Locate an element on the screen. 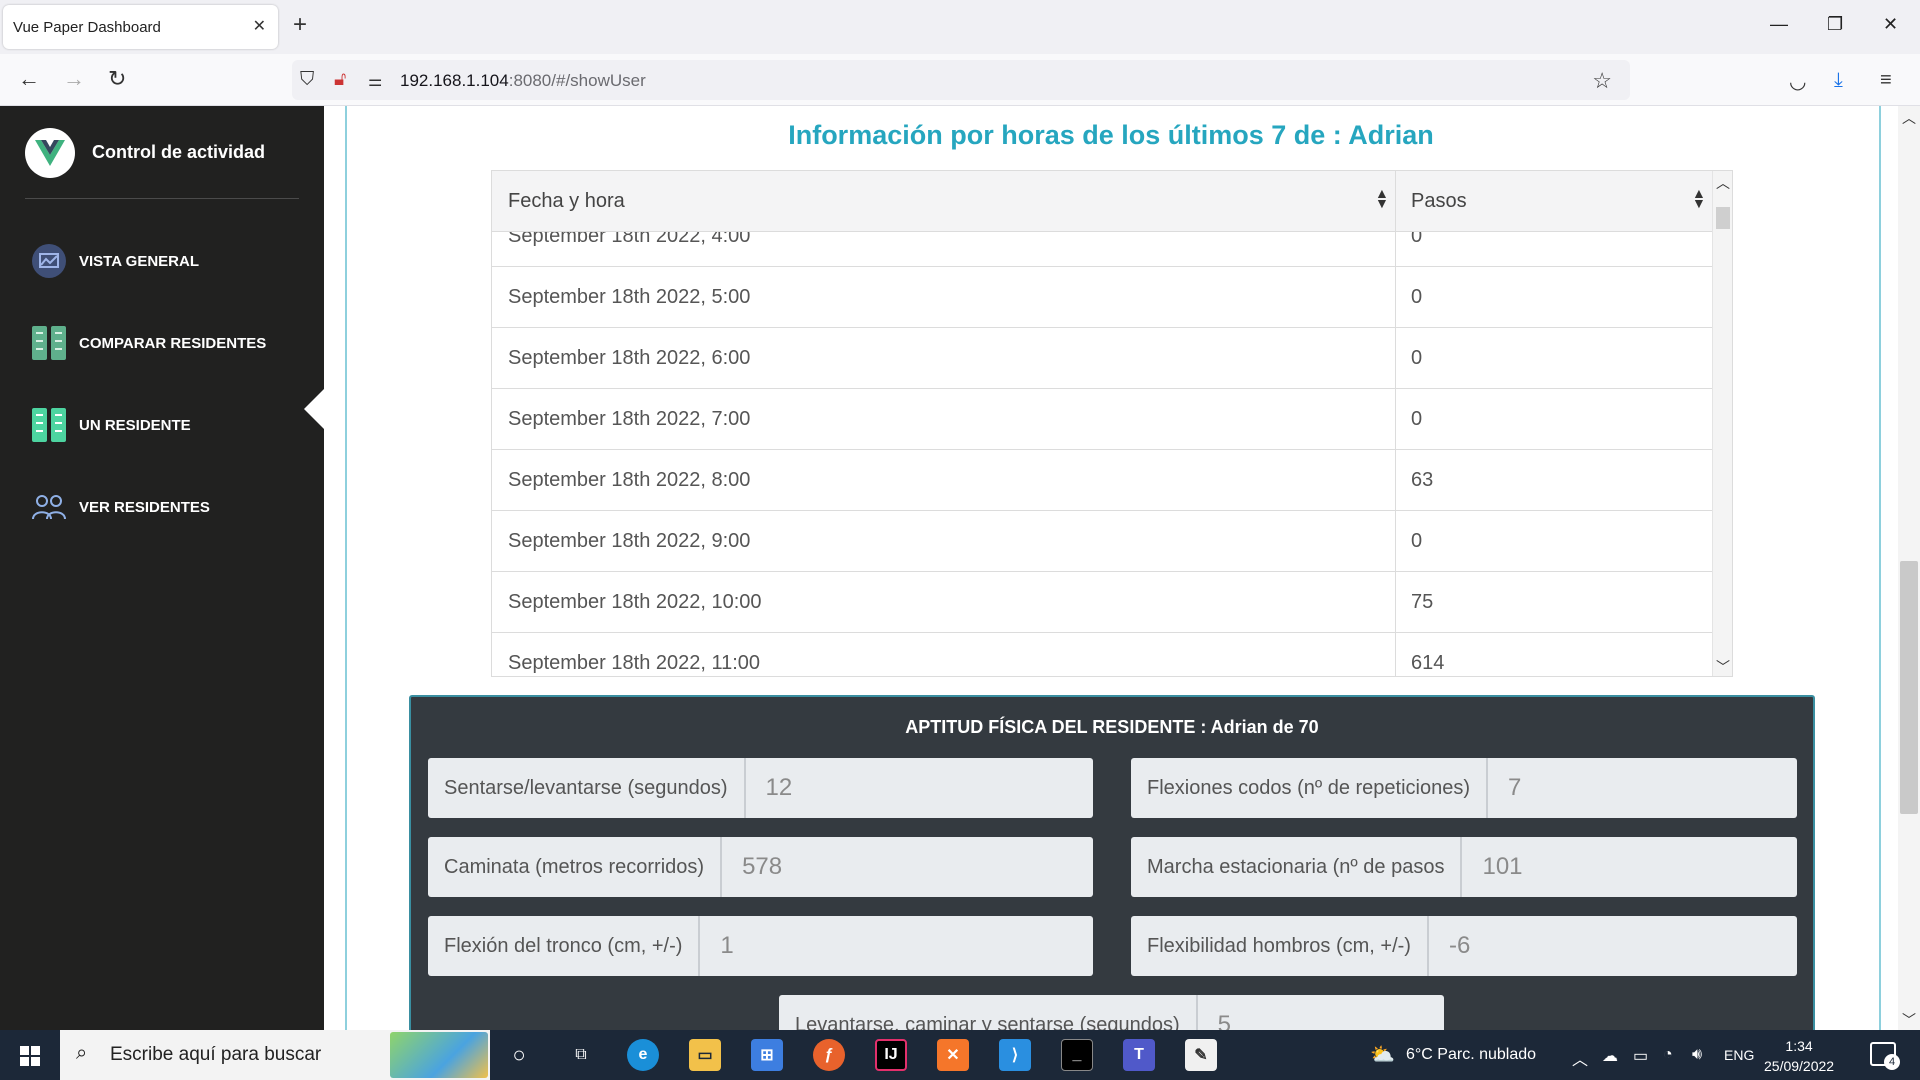  field-value: 12 is located at coordinates (919, 788).